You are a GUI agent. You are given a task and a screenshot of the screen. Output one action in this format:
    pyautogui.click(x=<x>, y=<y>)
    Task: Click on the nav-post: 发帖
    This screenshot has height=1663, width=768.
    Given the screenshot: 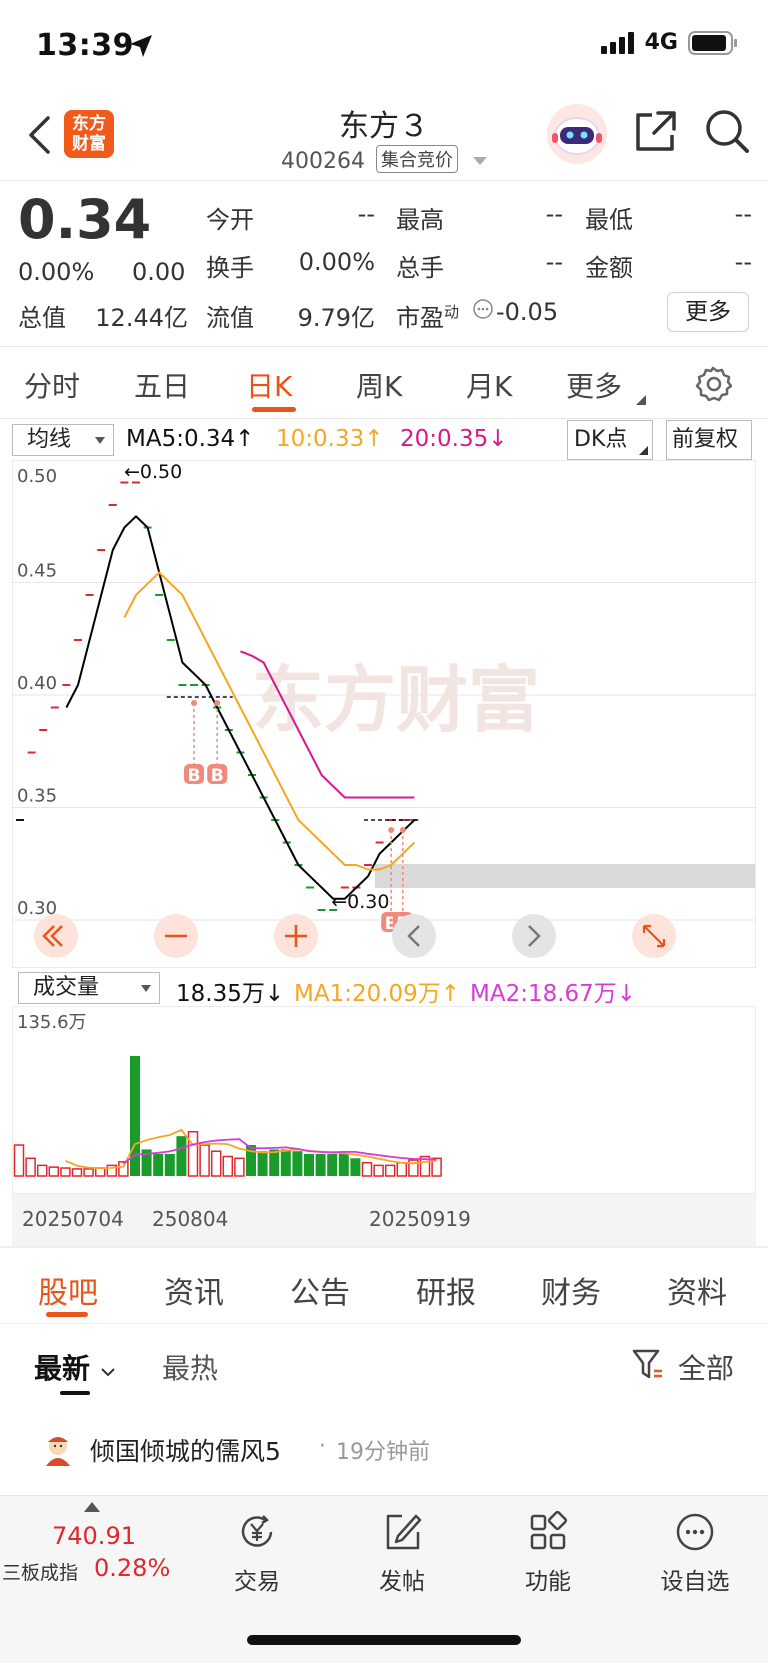 What is the action you would take?
    pyautogui.click(x=402, y=1553)
    